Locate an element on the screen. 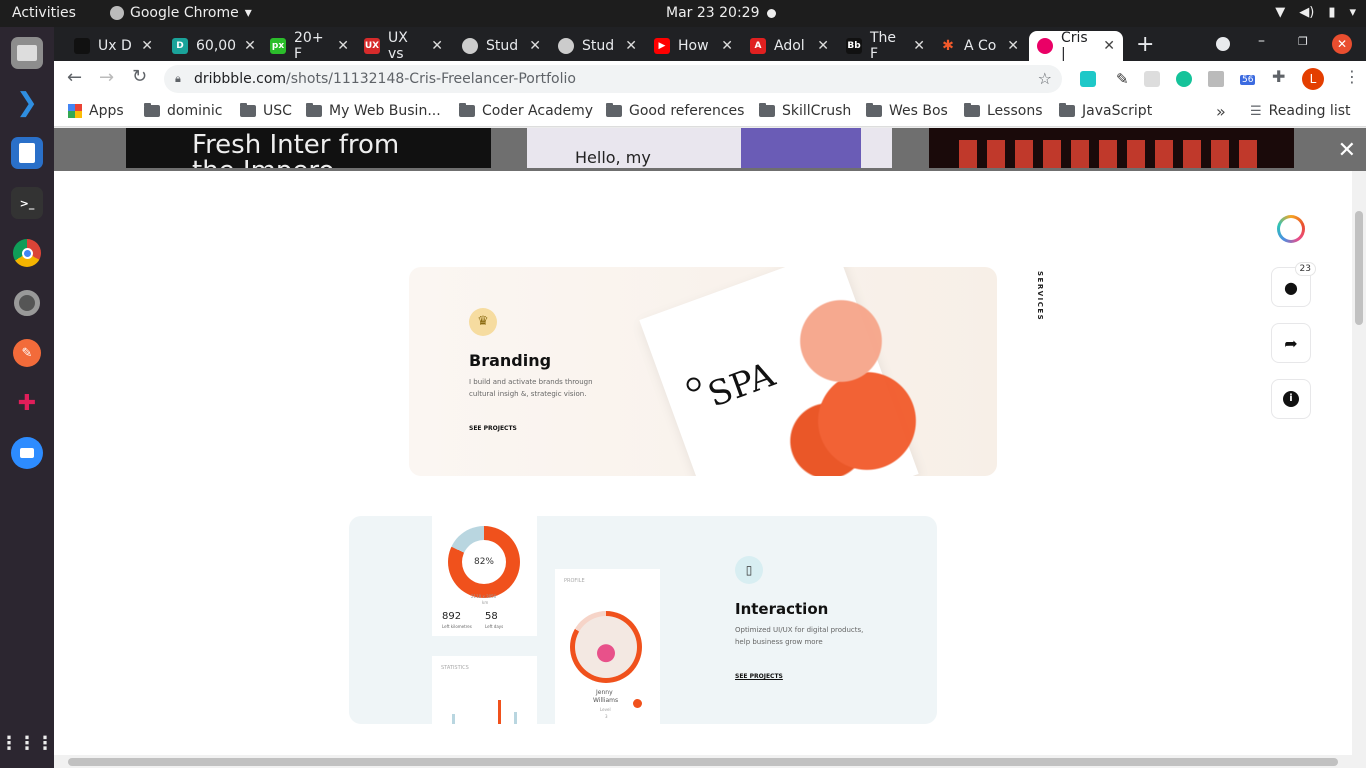  info-button: i is located at coordinates (1291, 399).